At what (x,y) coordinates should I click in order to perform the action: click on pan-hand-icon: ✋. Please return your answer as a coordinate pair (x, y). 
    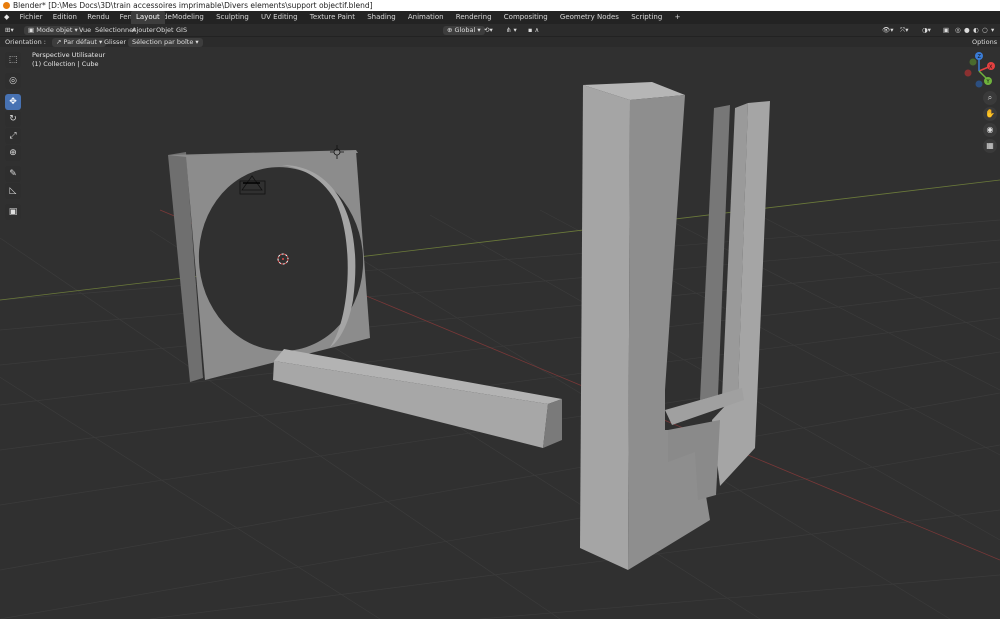
    Looking at the image, I should click on (990, 114).